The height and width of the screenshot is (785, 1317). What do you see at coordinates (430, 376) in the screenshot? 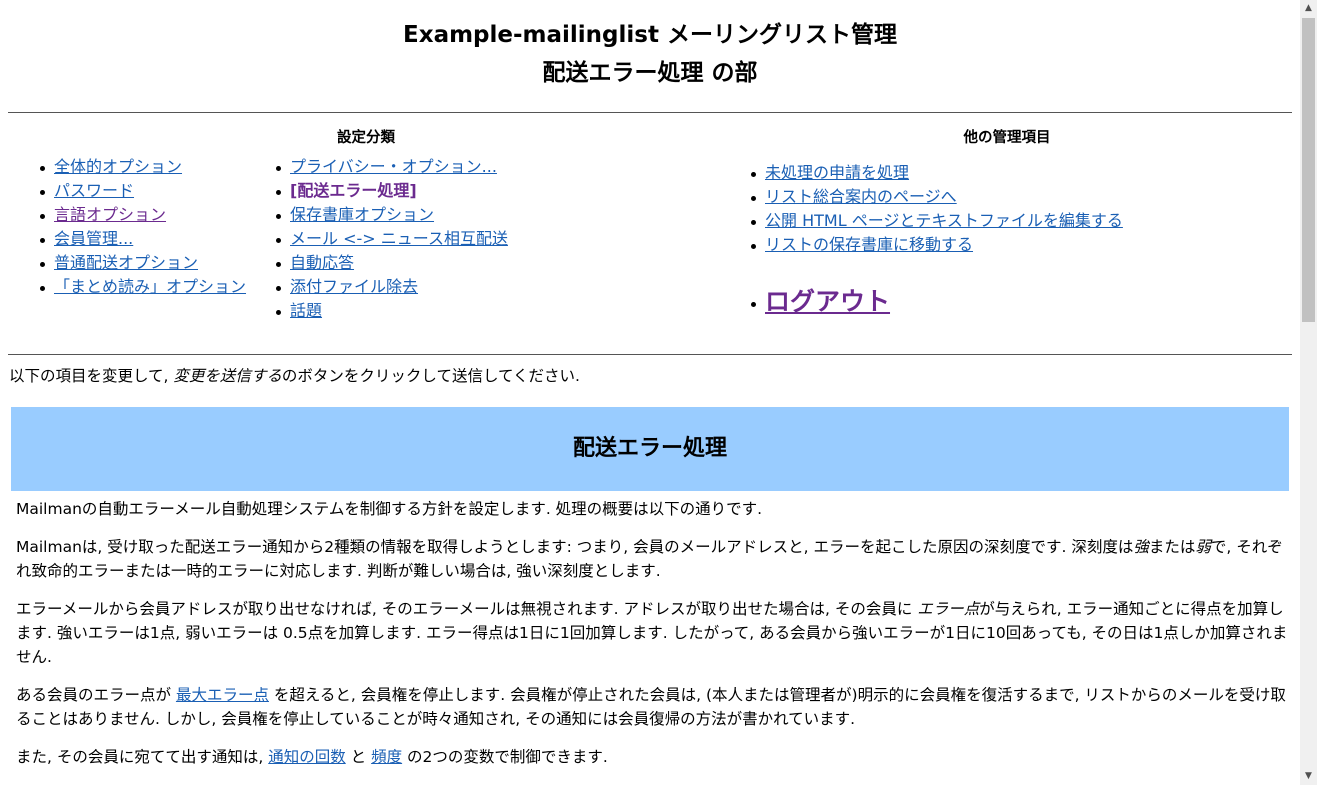
I see `intro-after: のボタンをクリックして送信してください.` at bounding box center [430, 376].